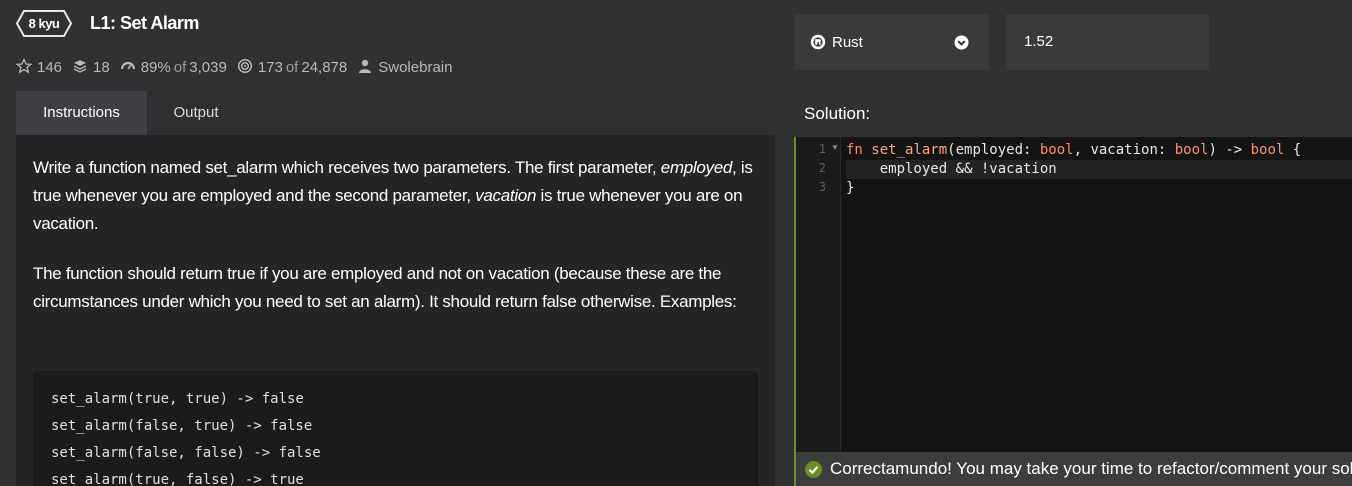  I want to click on kata-title: L1: Set Alarm, so click(144, 23).